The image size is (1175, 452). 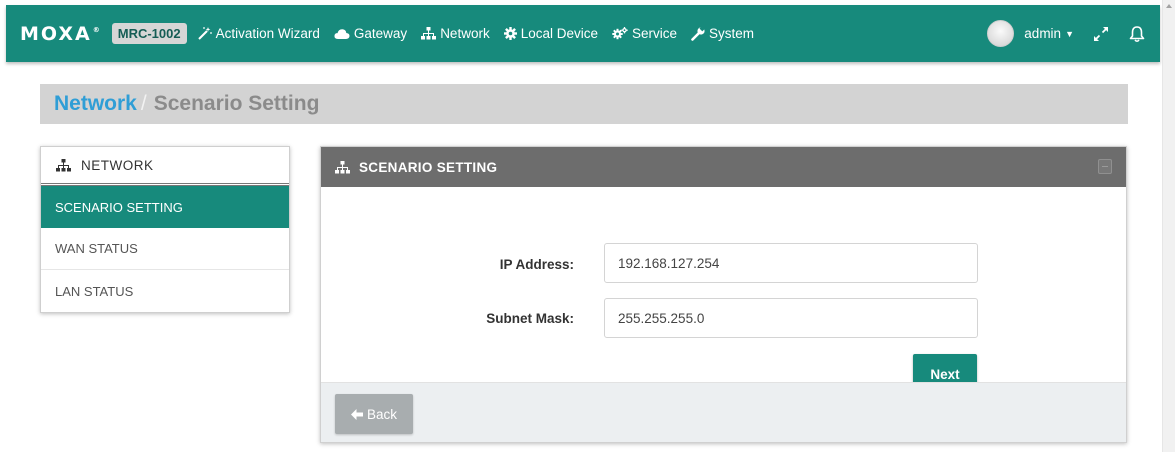 I want to click on panel-header: SCENARIO SETTING, so click(x=723, y=167).